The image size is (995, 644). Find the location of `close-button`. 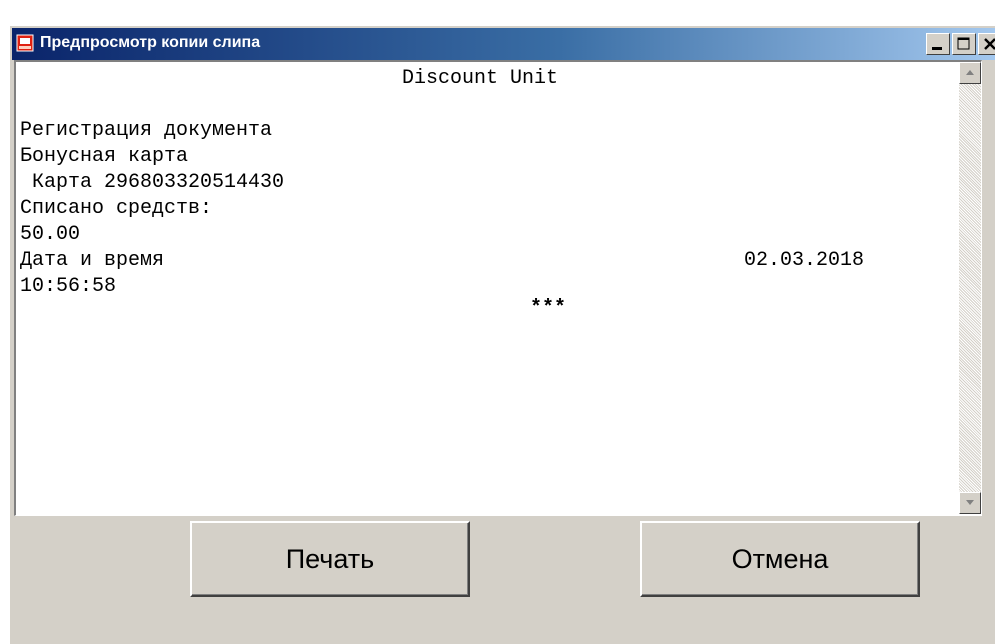

close-button is located at coordinates (986, 44).